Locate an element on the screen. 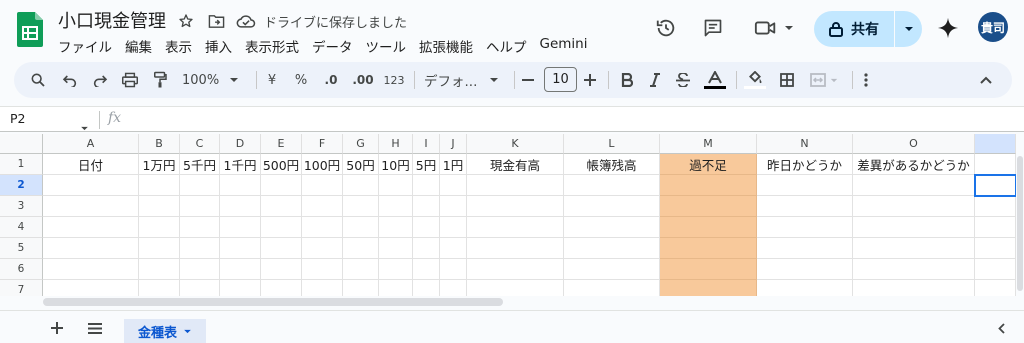 This screenshot has width=1024, height=343. cell-c6 is located at coordinates (200, 269).